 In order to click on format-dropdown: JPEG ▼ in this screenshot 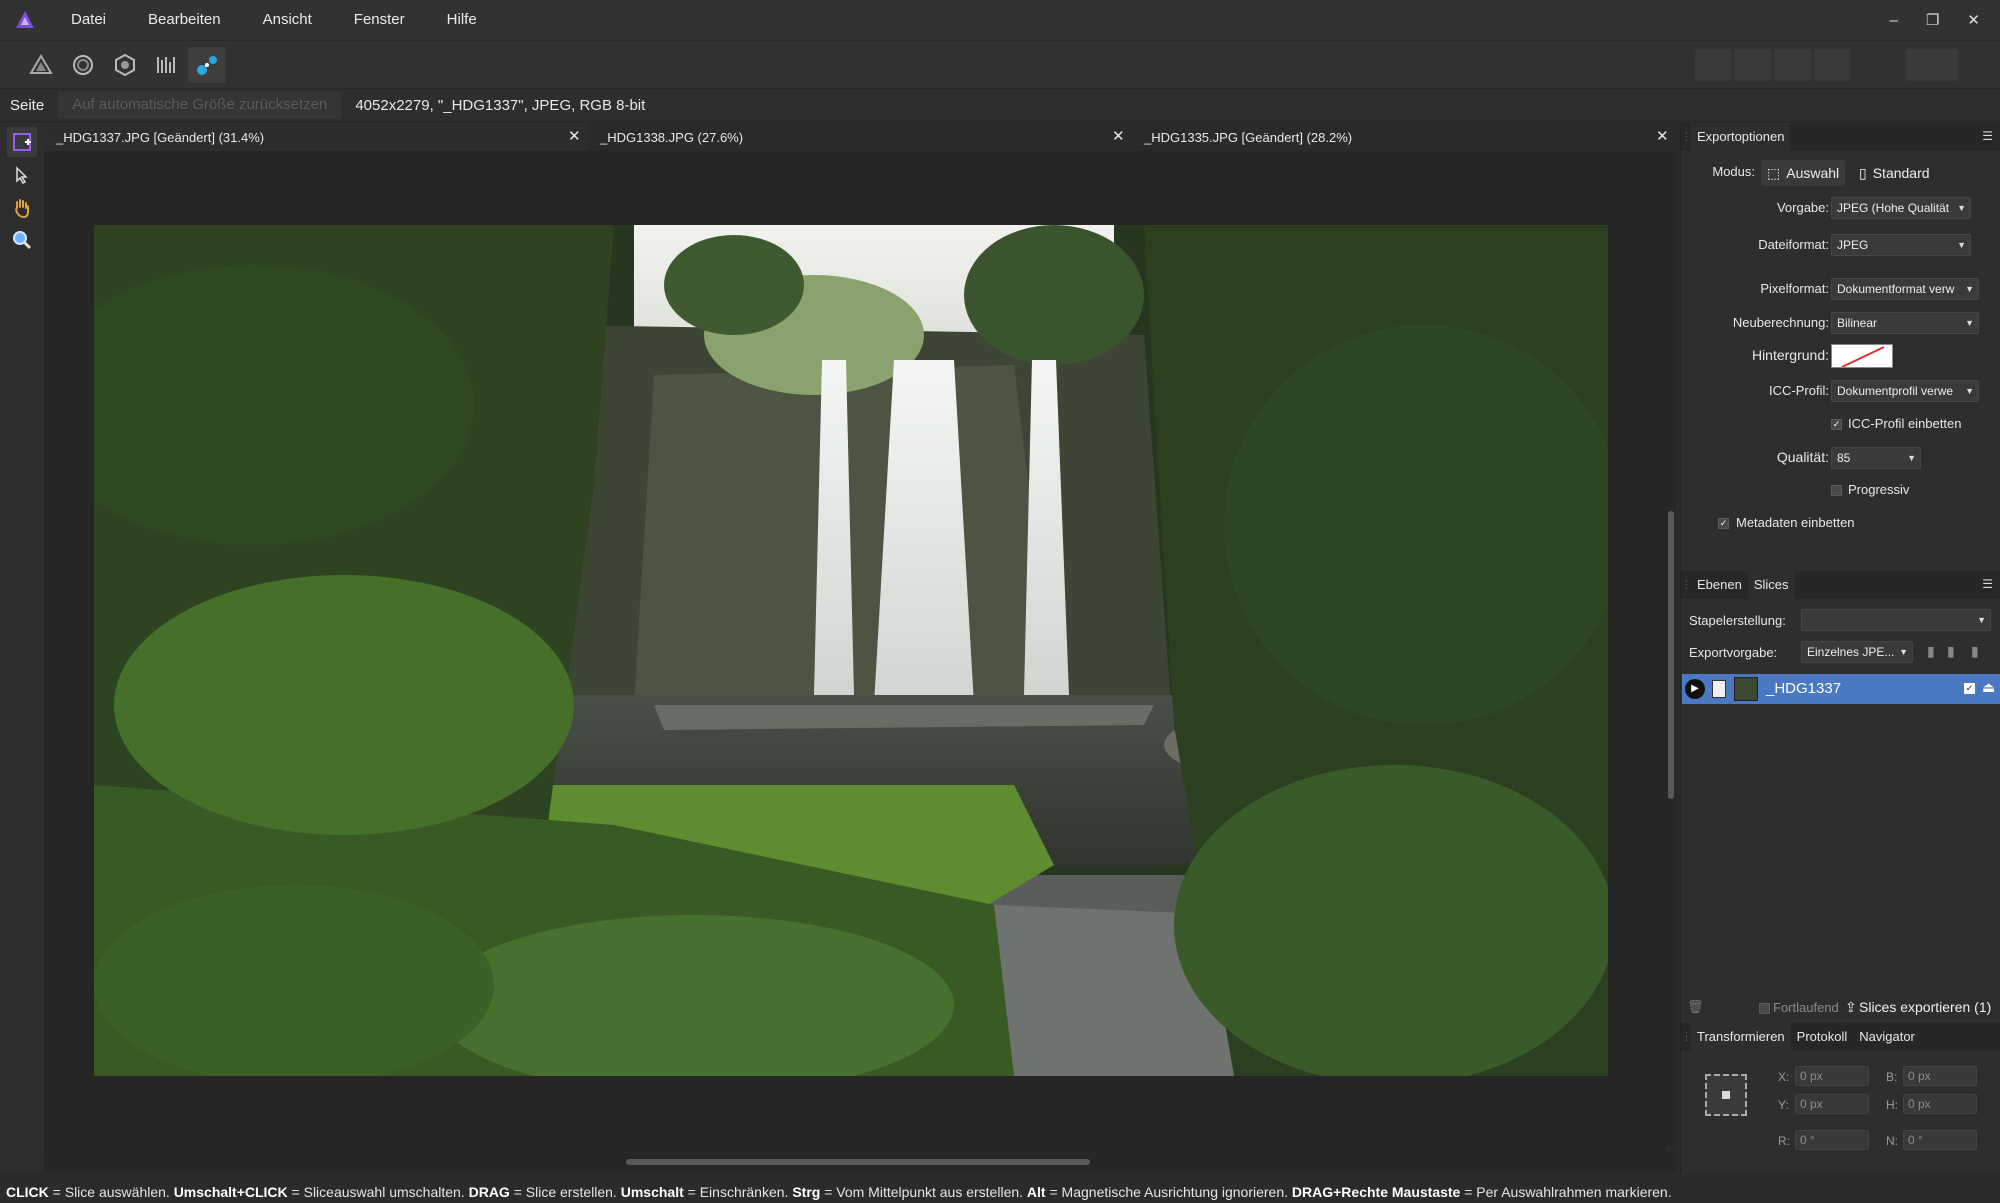, I will do `click(1901, 245)`.